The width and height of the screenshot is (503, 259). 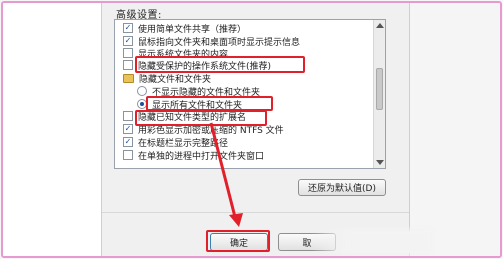 What do you see at coordinates (175, 79) in the screenshot?
I see `list-item-label: 隐藏文件和文件夹` at bounding box center [175, 79].